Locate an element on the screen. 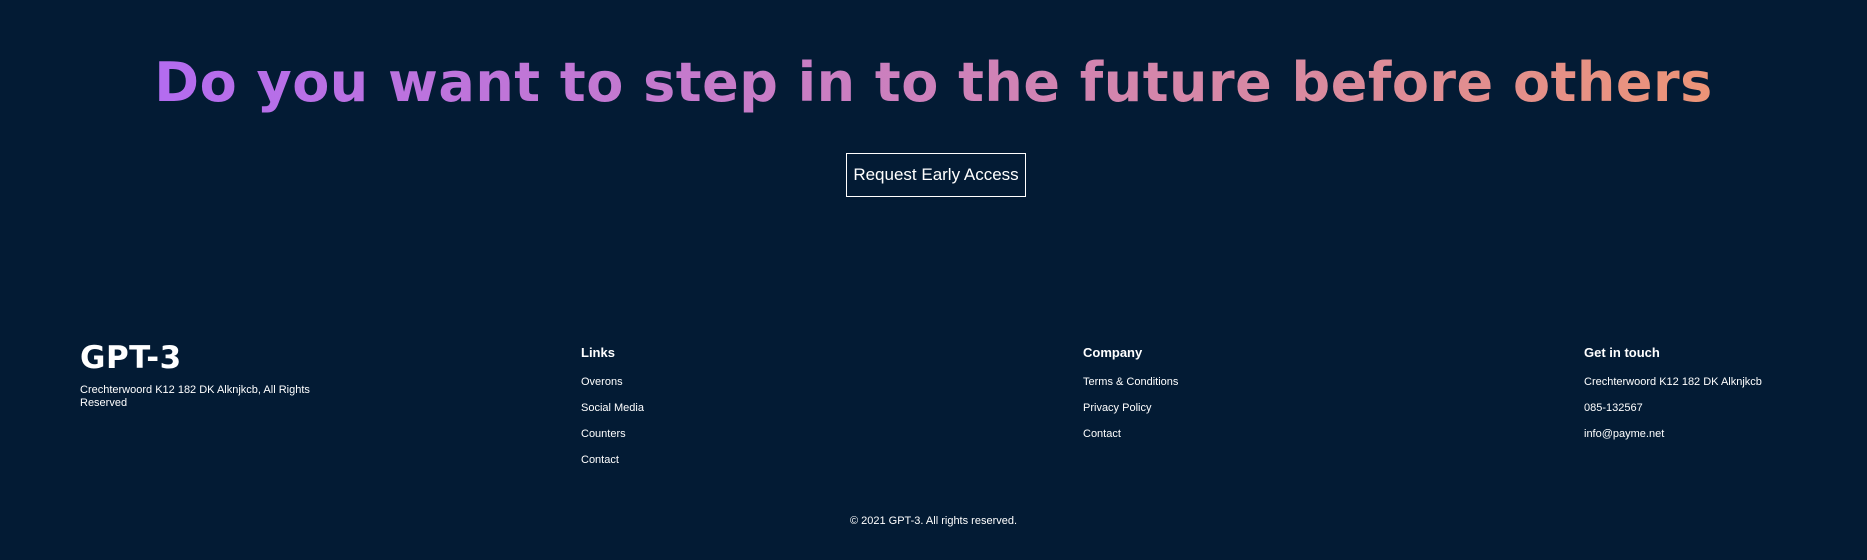 Image resolution: width=1867 pixels, height=560 pixels. footer-link-privacy-policy: Privacy Policy is located at coordinates (1130, 408).